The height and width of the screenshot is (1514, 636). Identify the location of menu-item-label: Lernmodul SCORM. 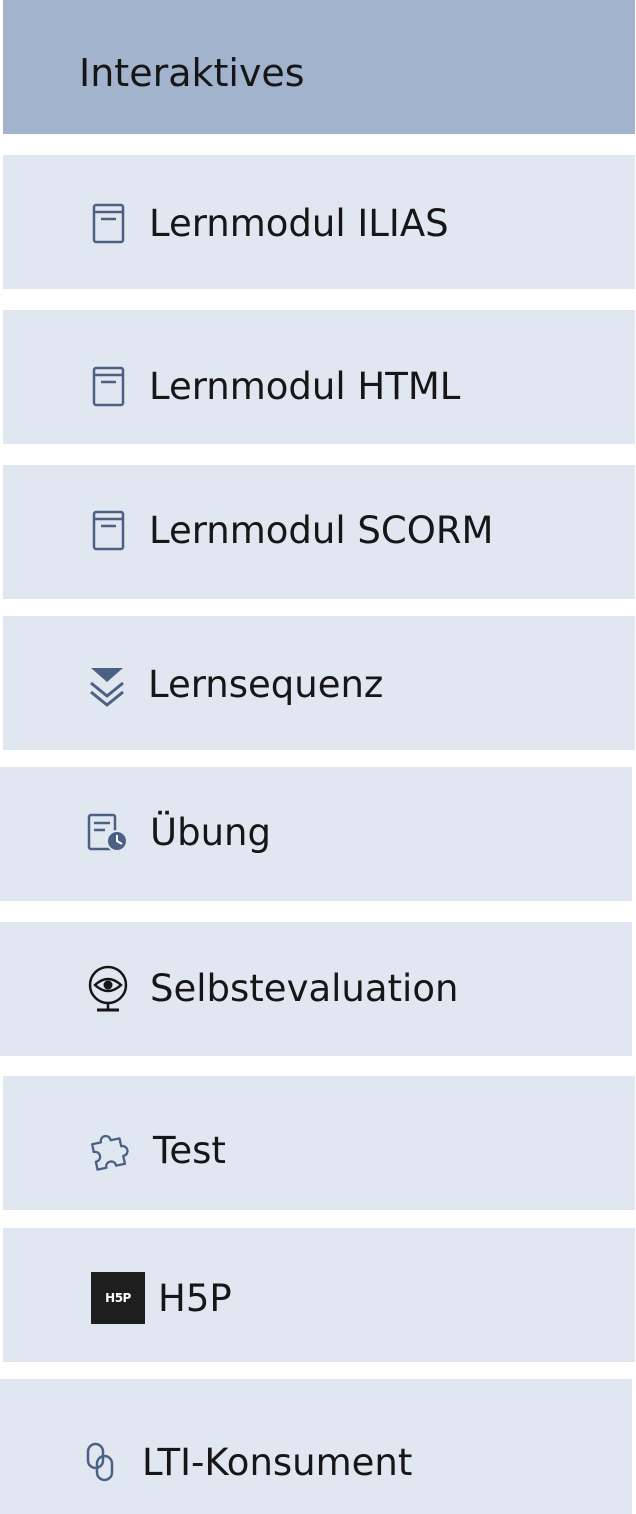
(321, 530).